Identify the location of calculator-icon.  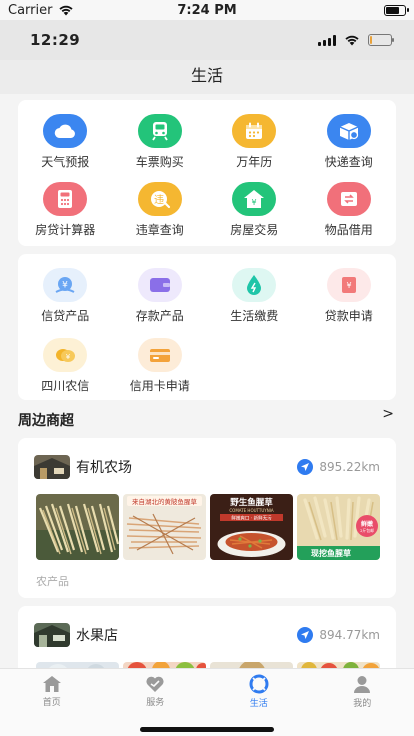
(65, 199).